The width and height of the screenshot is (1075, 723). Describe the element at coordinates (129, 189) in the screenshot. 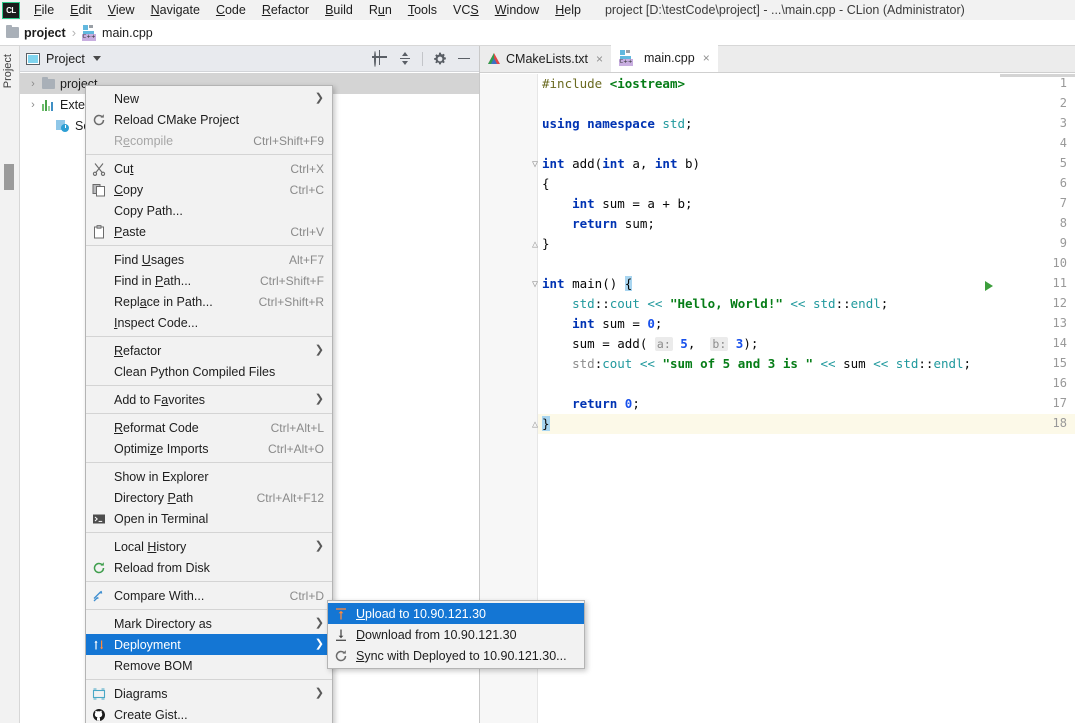

I see `menu-item-label: Copy` at that location.